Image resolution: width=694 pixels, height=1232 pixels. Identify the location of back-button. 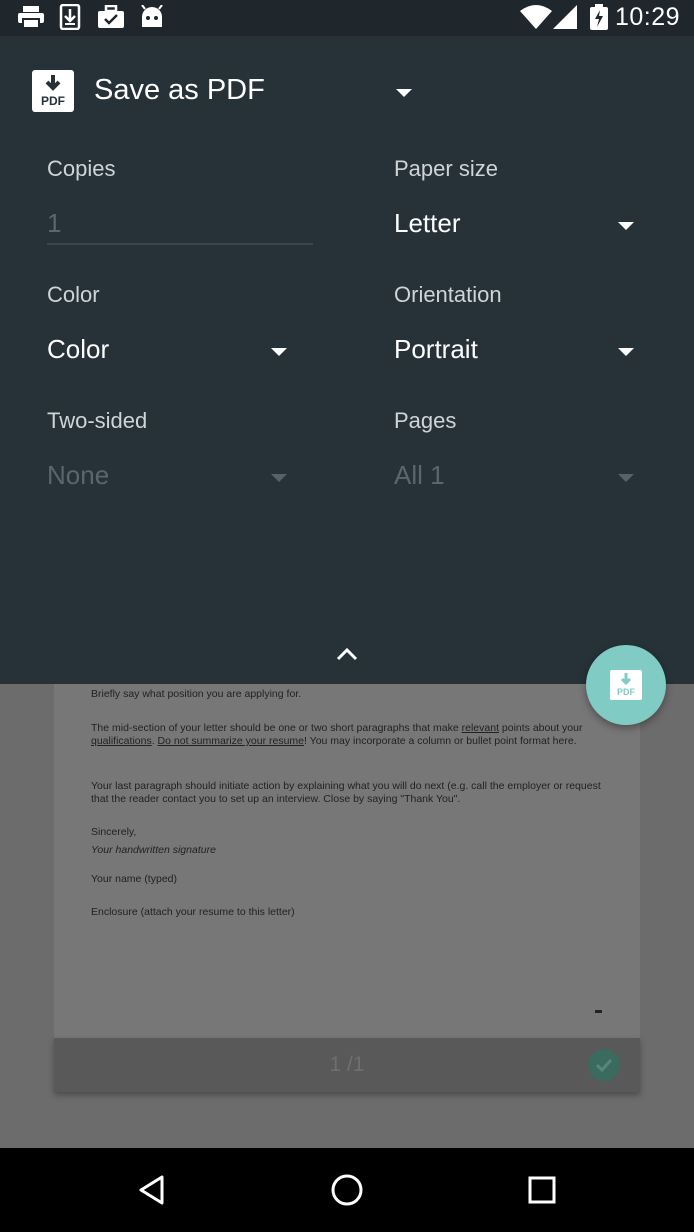
(152, 1190).